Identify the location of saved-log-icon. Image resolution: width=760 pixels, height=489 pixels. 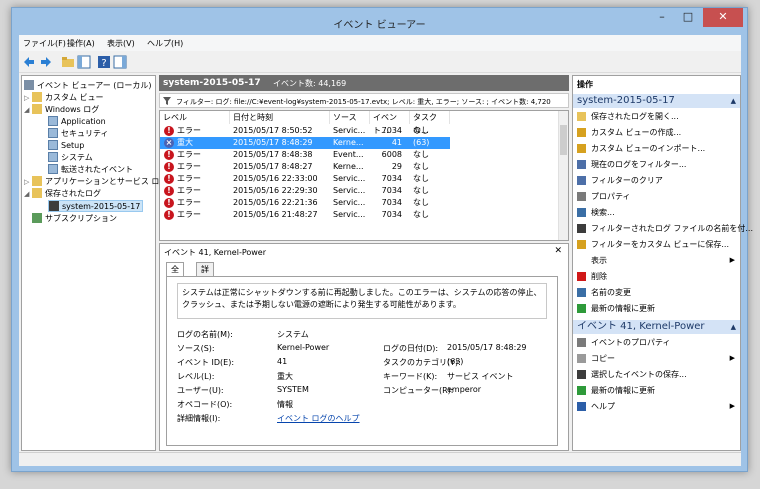
(54, 206).